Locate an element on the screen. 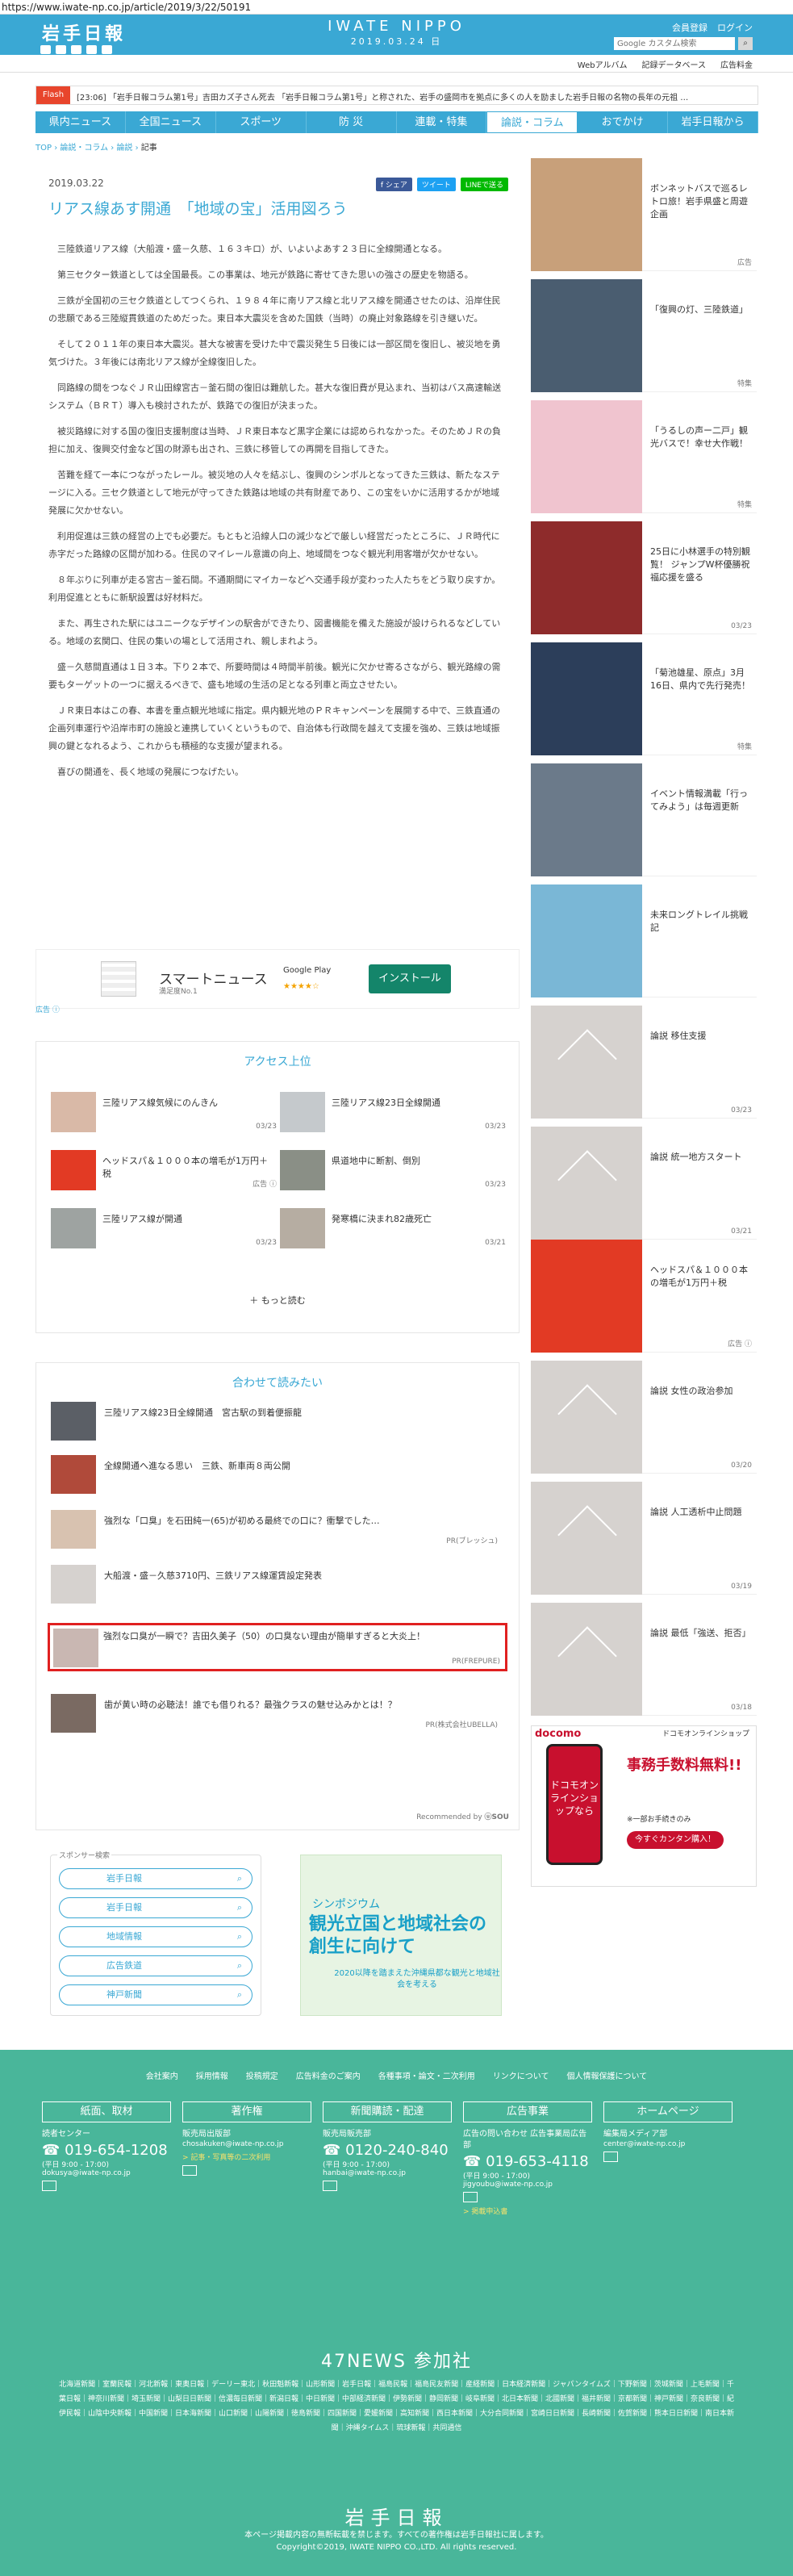 This screenshot has width=793, height=2576. sidebar-item-title: 「復興の灯、三陸鉄道」 is located at coordinates (701, 309).